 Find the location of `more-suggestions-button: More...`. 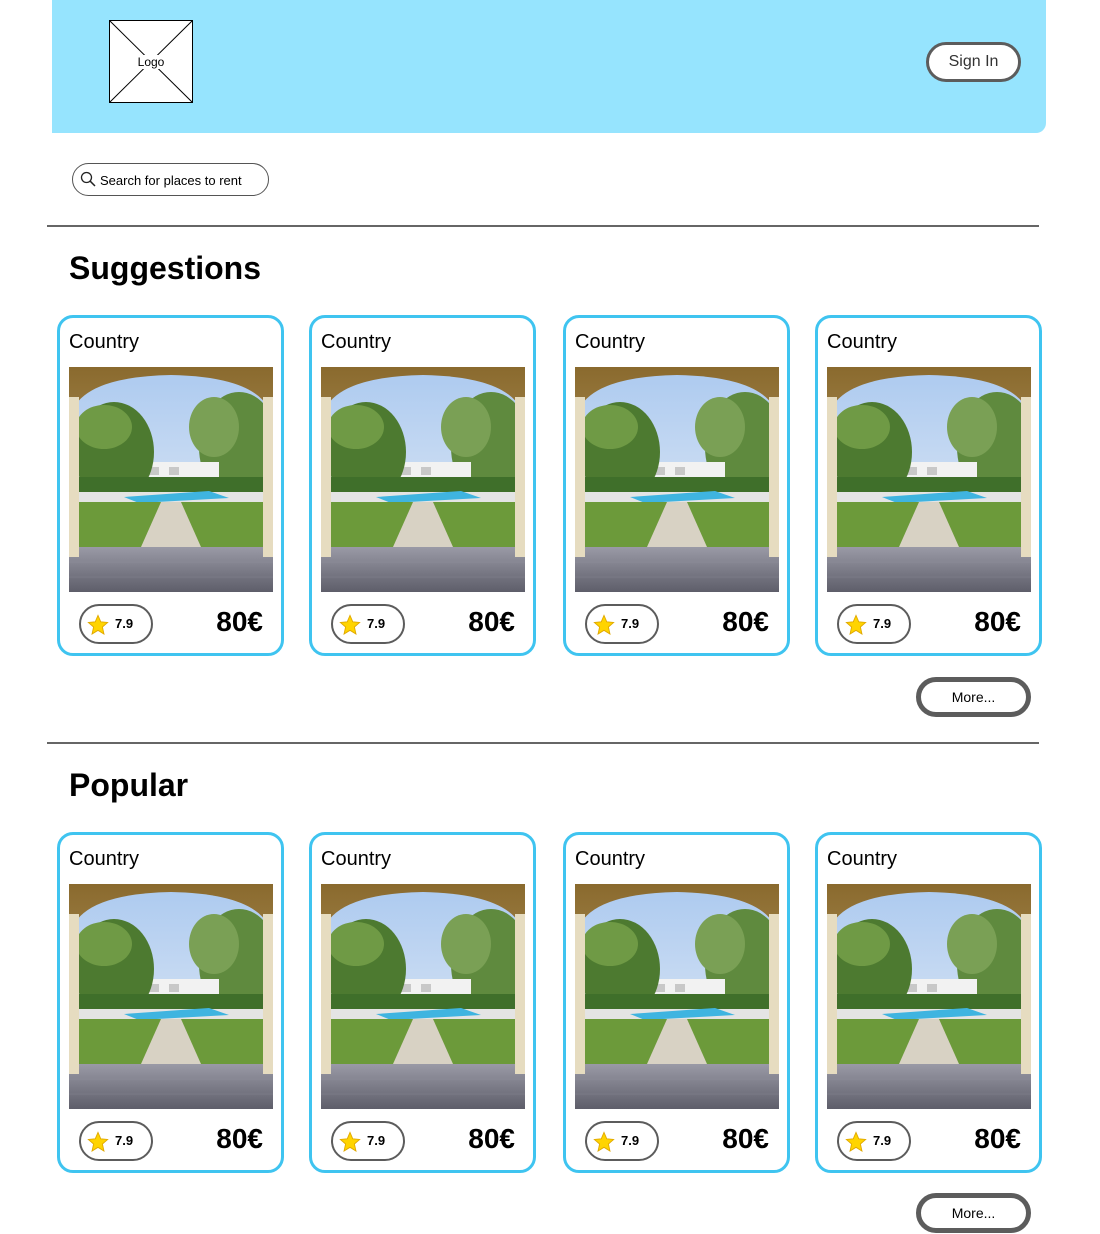

more-suggestions-button: More... is located at coordinates (973, 697).